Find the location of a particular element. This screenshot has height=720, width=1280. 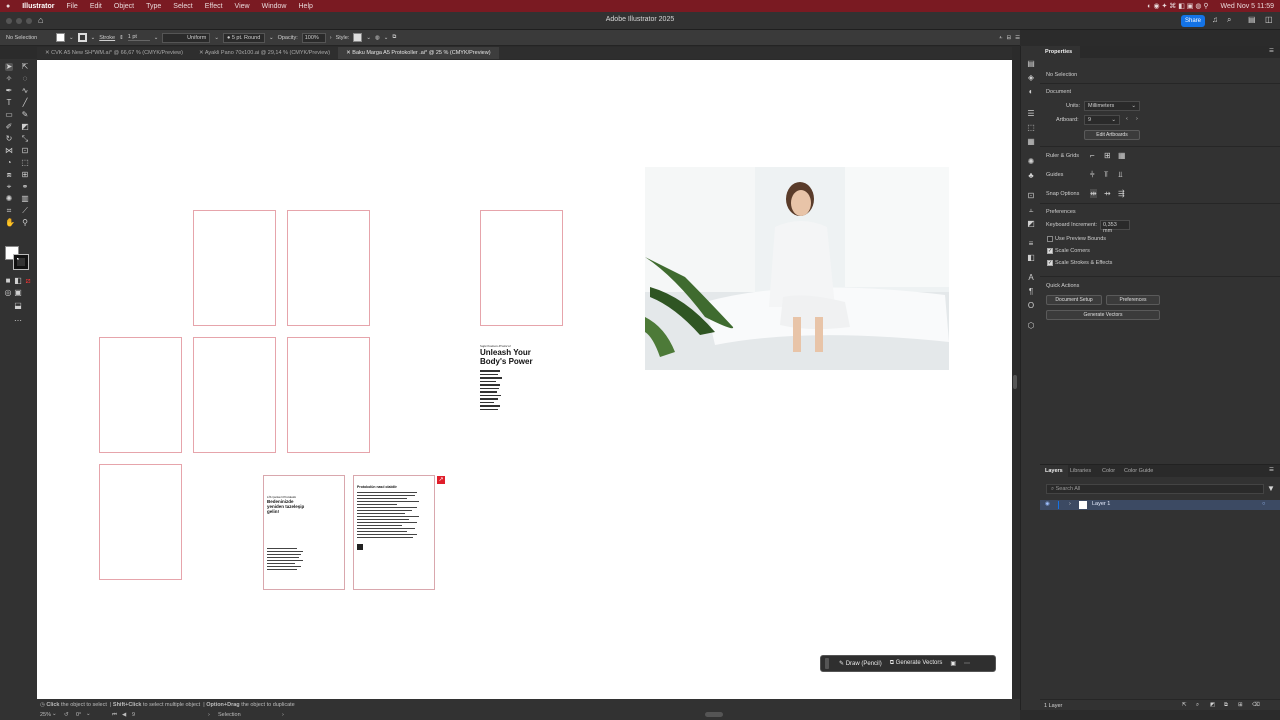

line-tool-icon: ╱ is located at coordinates (25, 103).